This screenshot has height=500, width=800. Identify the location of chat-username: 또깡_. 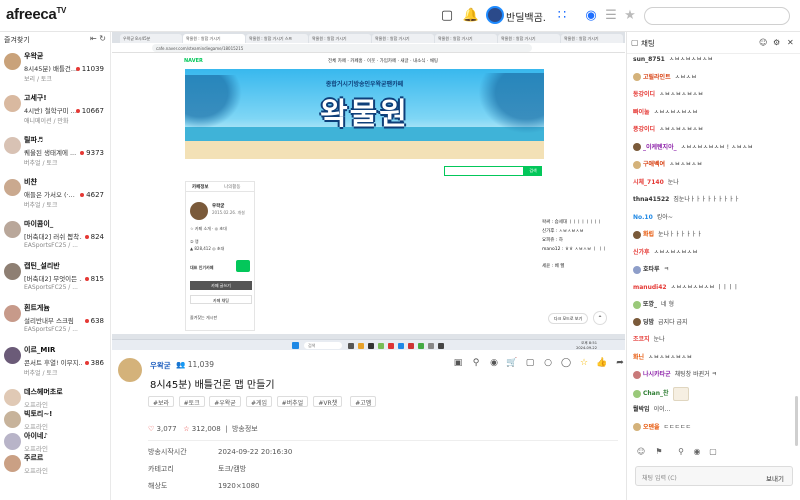
(650, 303).